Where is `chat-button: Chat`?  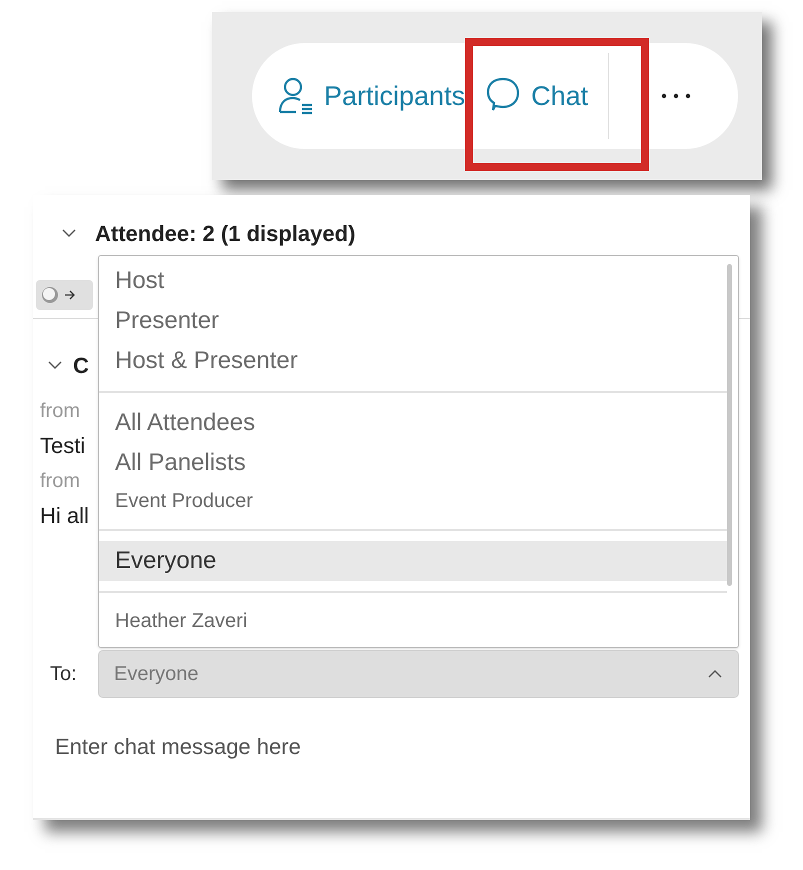
chat-button: Chat is located at coordinates (546, 96).